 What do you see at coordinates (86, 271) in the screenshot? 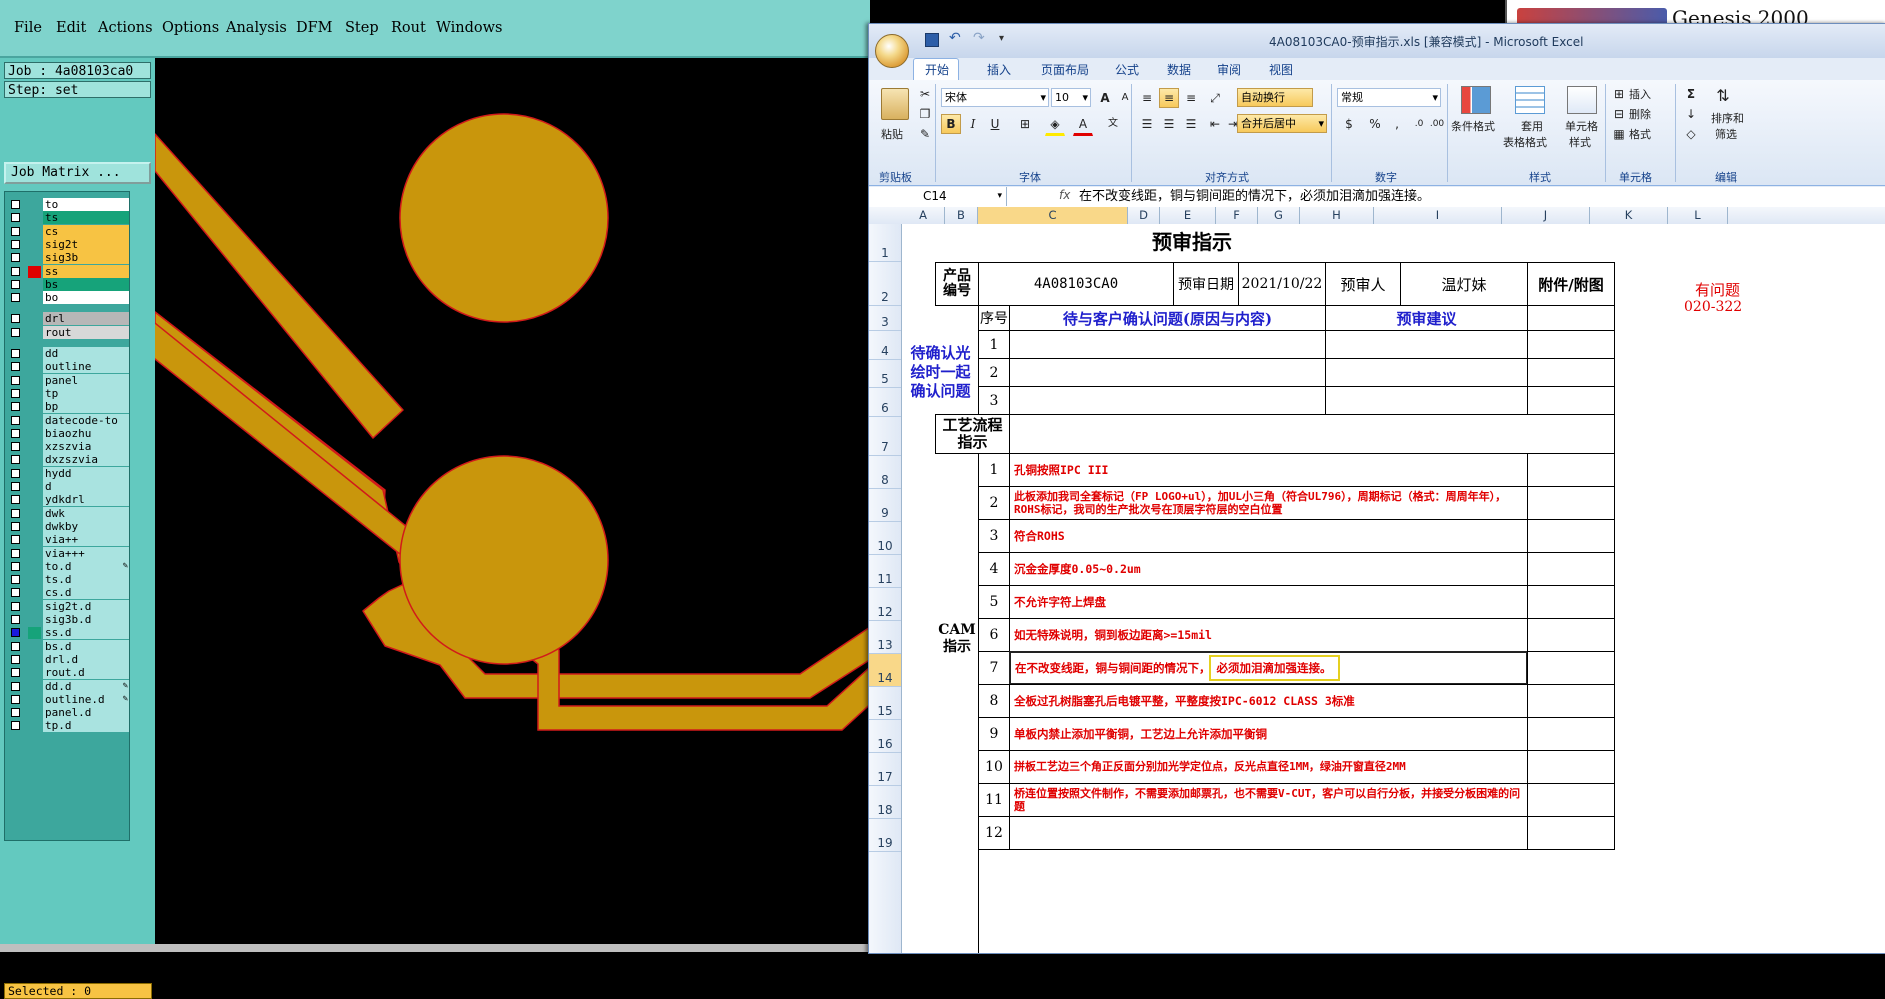
I see `layer-name: ss` at bounding box center [86, 271].